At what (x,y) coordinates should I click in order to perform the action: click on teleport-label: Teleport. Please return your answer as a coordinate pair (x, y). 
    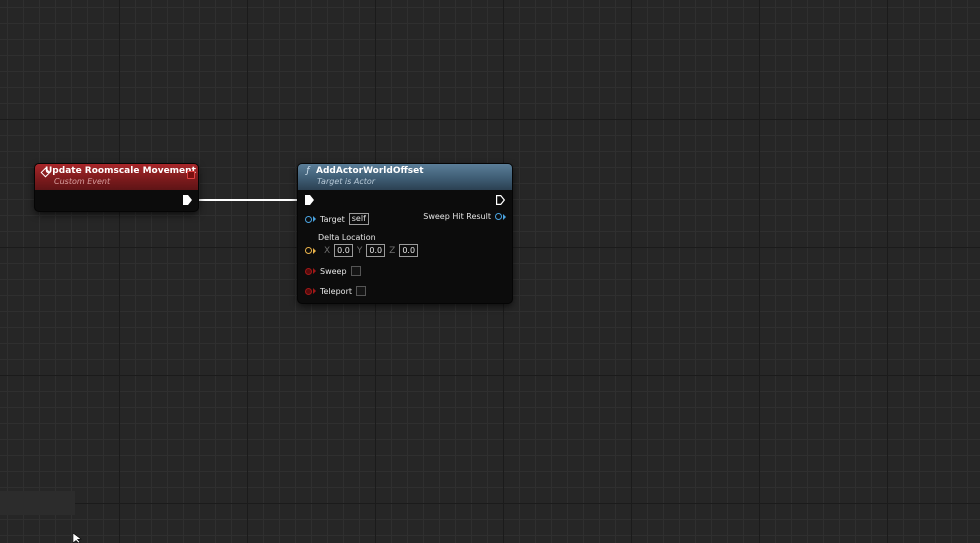
    Looking at the image, I should click on (336, 291).